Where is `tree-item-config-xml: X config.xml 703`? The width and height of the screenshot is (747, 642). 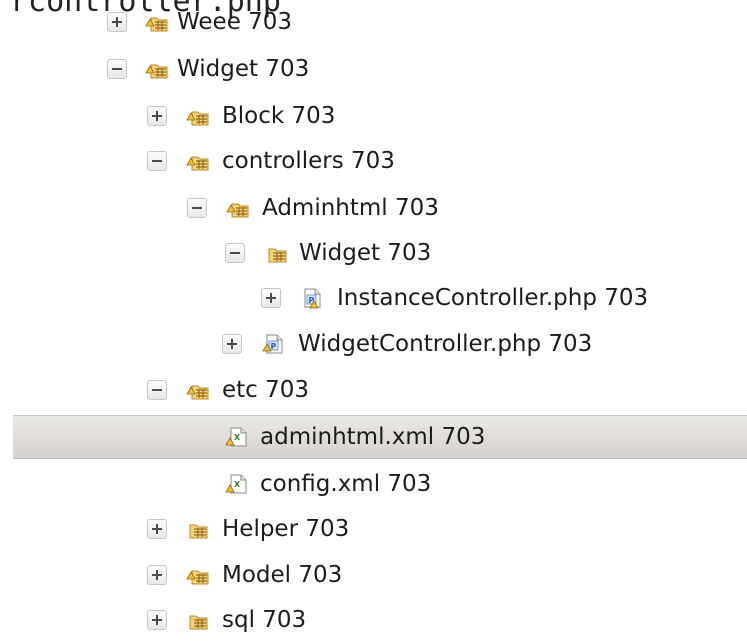
tree-item-config-xml: X config.xml 703 is located at coordinates (373, 484).